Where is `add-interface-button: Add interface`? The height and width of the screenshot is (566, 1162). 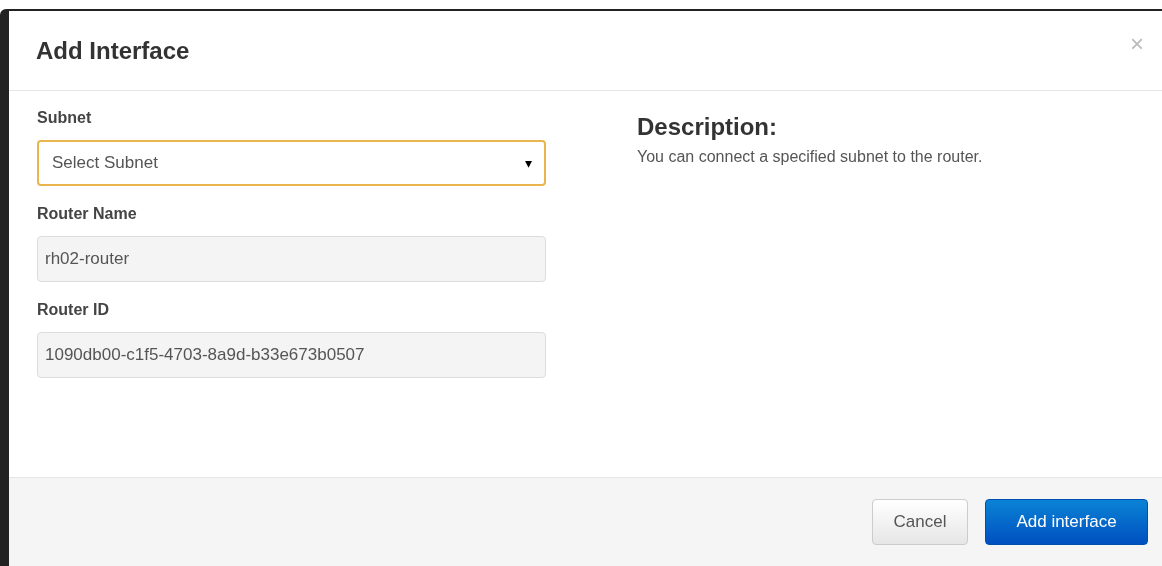 add-interface-button: Add interface is located at coordinates (1066, 522).